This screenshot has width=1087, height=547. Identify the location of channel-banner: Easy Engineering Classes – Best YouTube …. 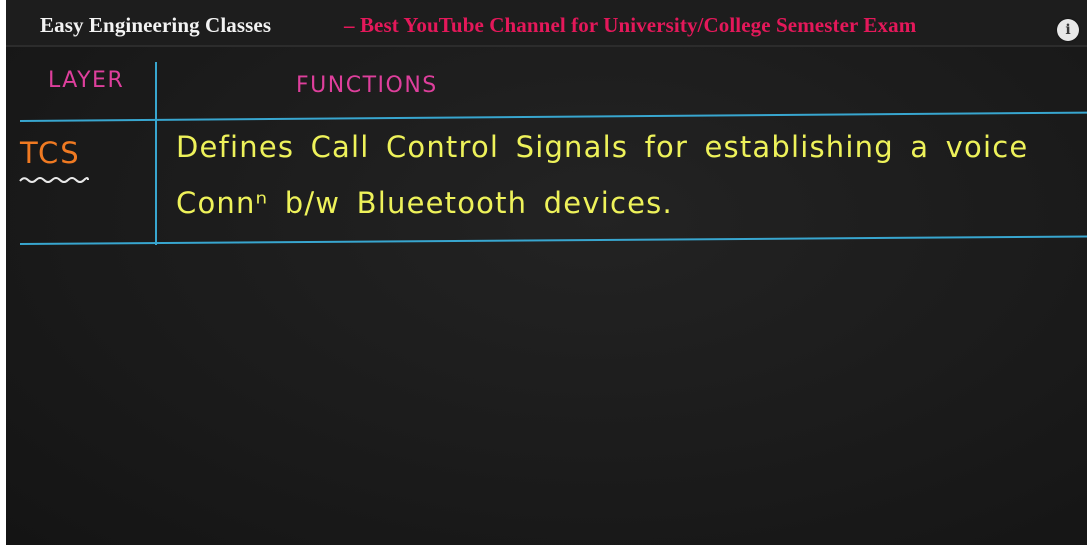
(546, 23).